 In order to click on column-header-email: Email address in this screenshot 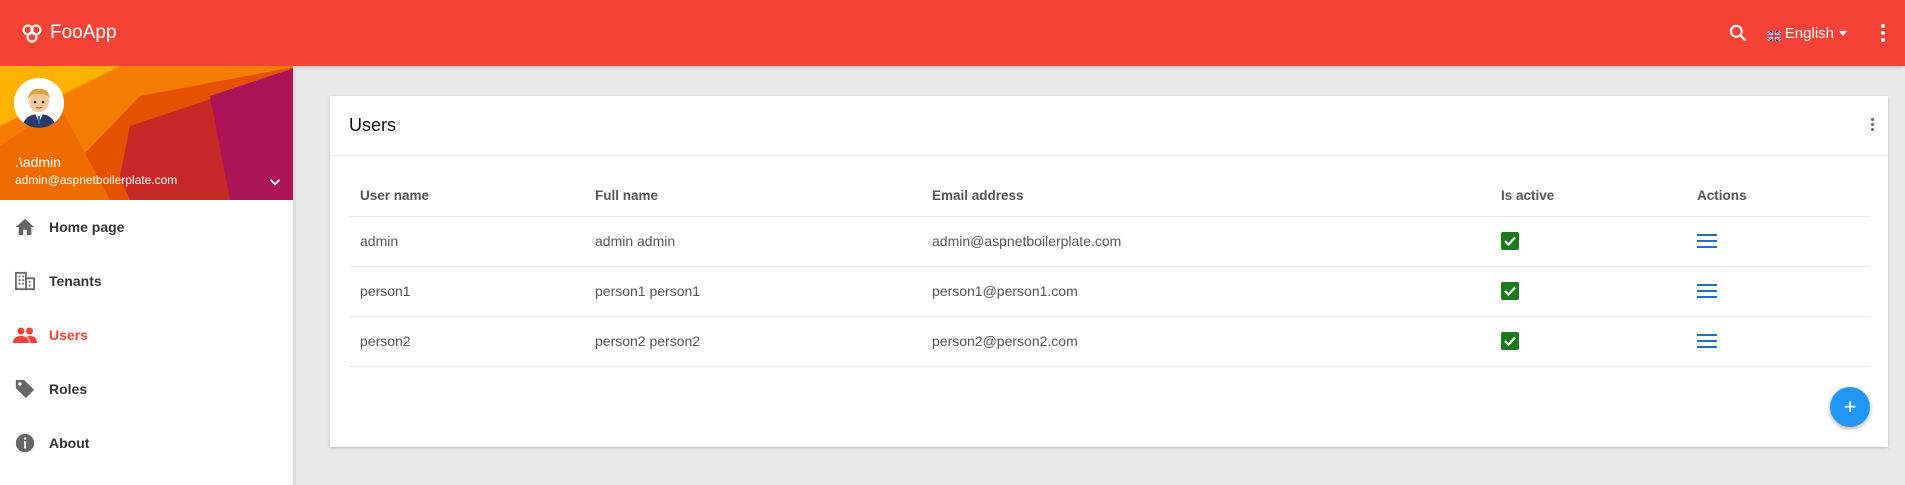, I will do `click(1205, 196)`.